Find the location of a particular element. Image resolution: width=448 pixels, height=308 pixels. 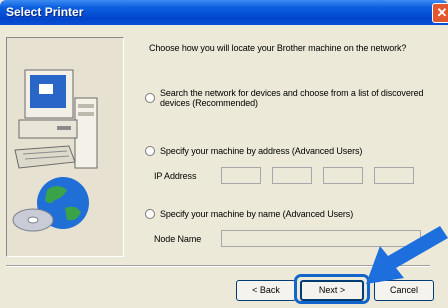

next-button-highlight is located at coordinates (332, 289).